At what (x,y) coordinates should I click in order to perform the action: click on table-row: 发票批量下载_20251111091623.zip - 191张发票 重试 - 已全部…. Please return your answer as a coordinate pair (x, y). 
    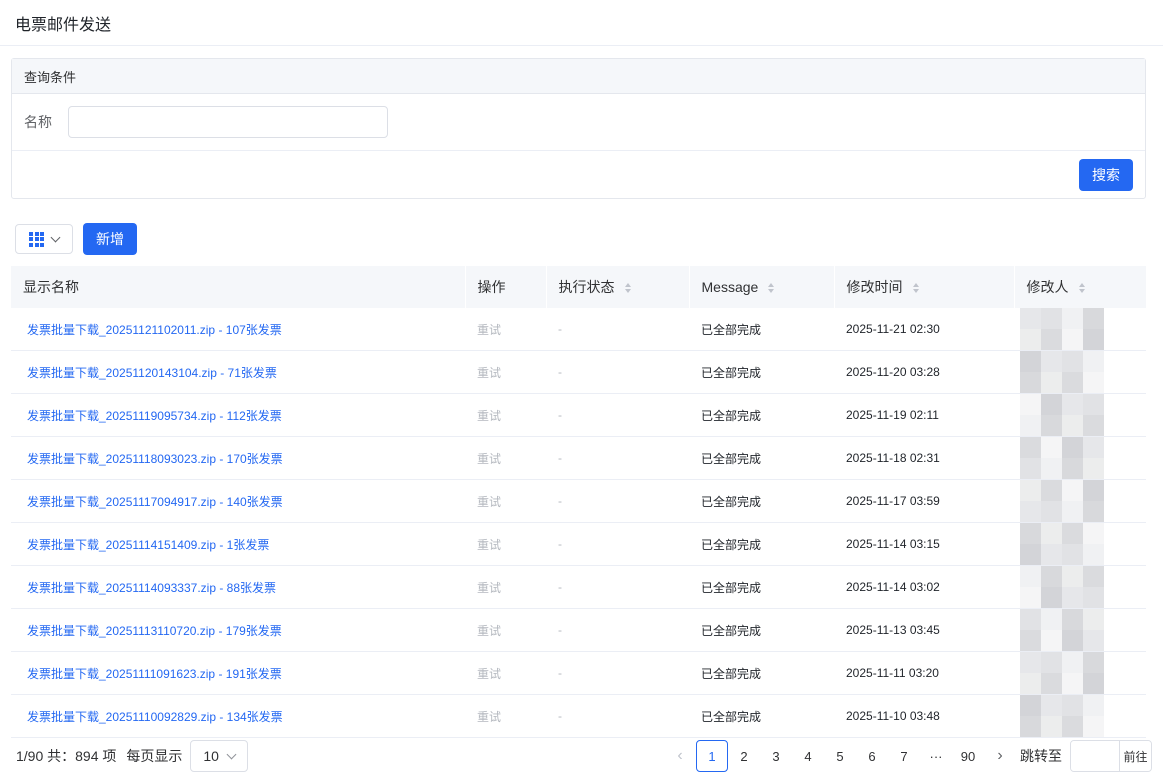
    Looking at the image, I should click on (578, 673).